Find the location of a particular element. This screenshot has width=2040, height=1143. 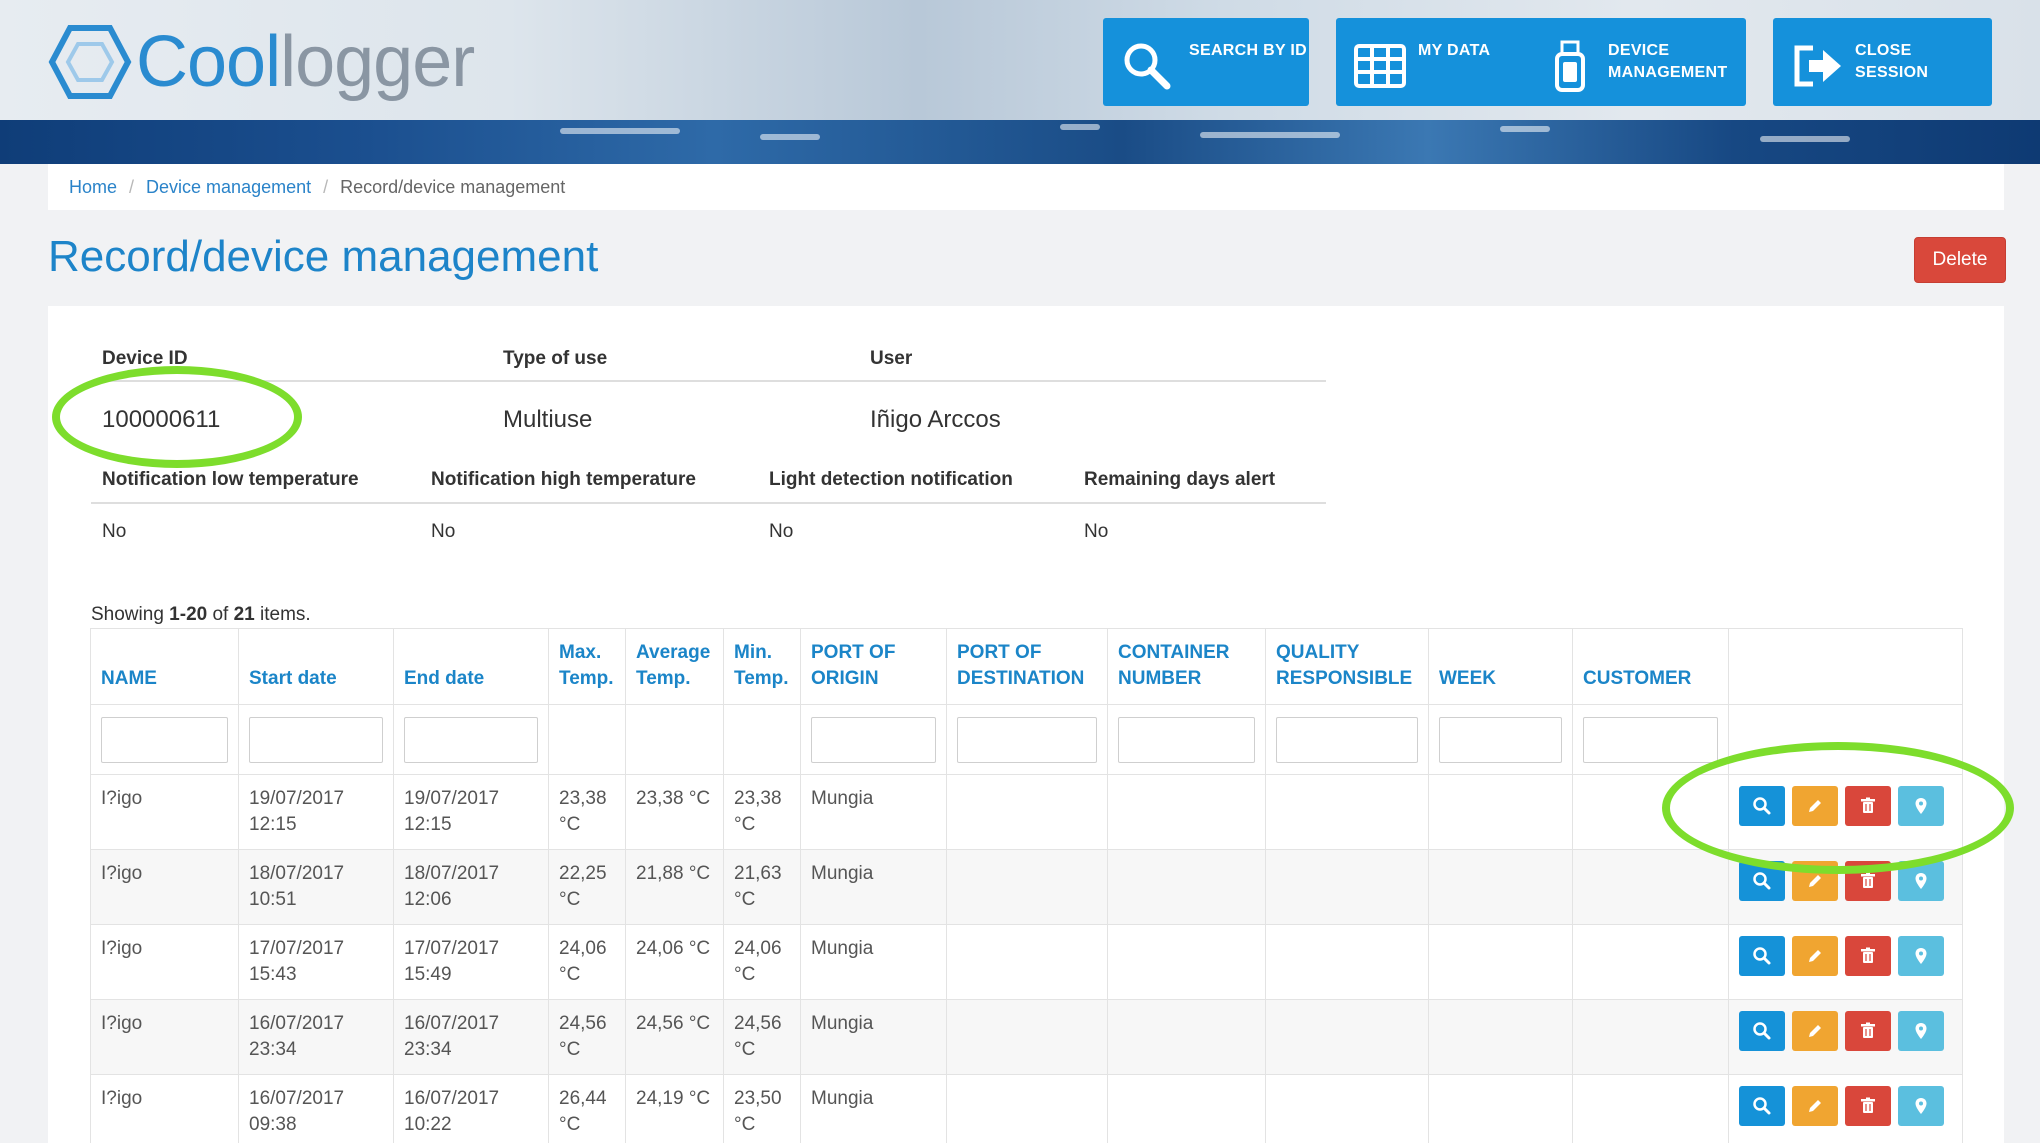

col-port-of-destination: PORT OF DESTINATION is located at coordinates (1027, 666).